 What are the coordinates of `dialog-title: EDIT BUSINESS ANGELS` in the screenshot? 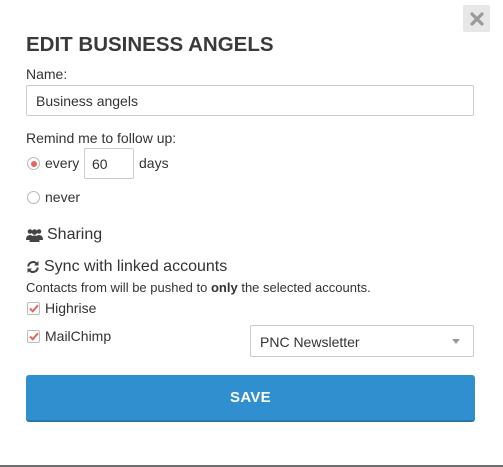 It's located at (150, 44).